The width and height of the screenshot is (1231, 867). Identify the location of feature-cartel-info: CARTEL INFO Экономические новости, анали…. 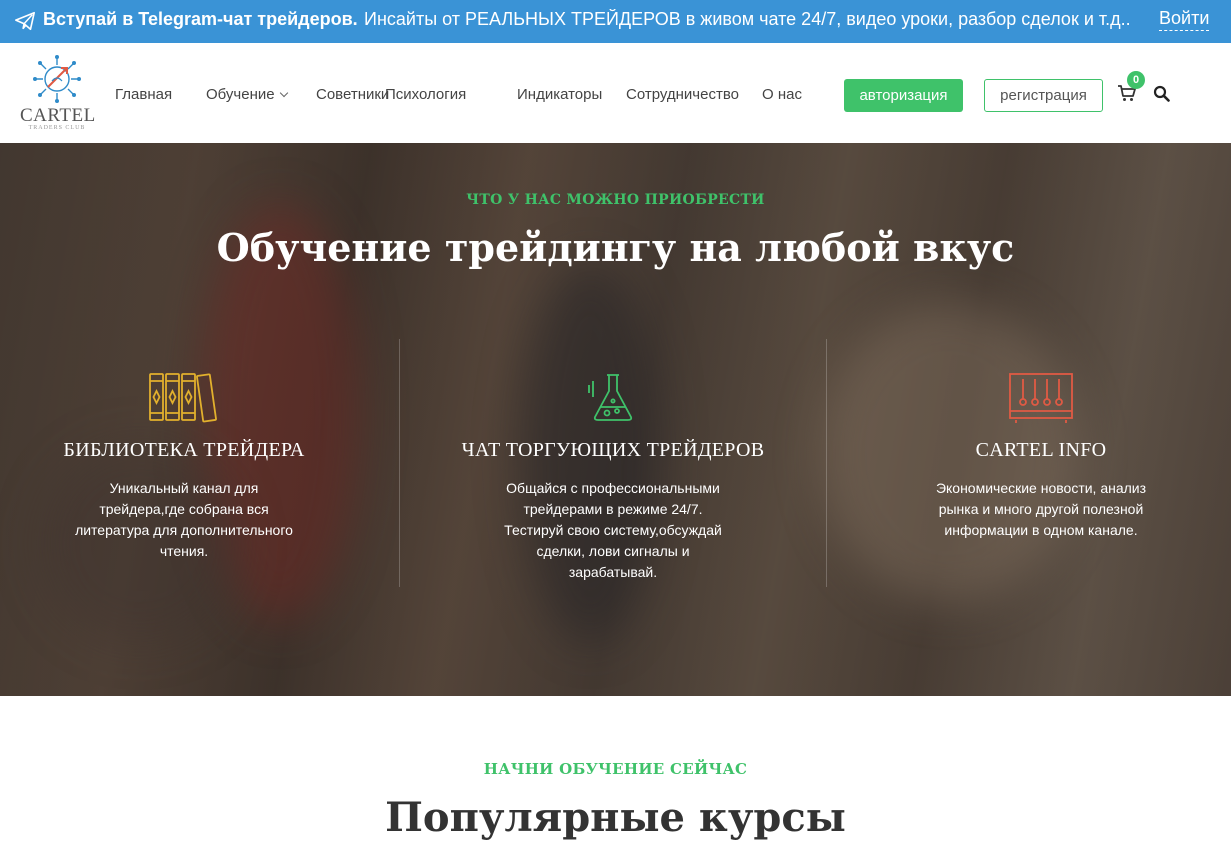
(1041, 456).